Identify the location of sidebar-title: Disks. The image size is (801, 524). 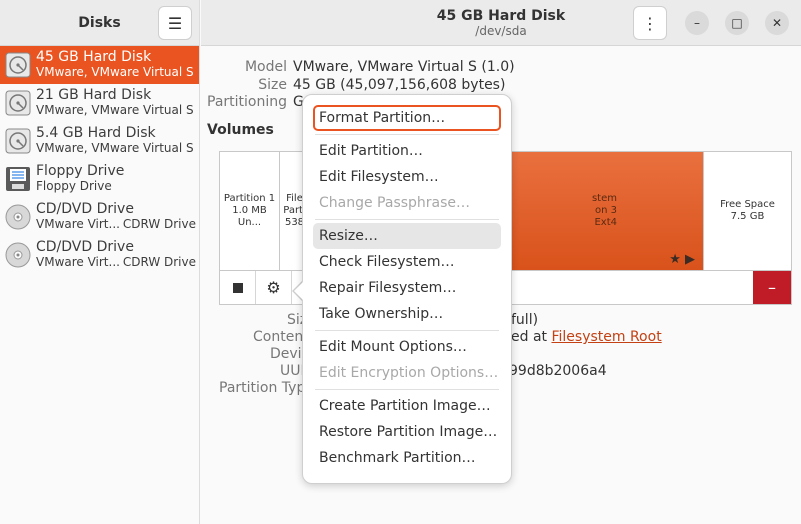
(99, 22).